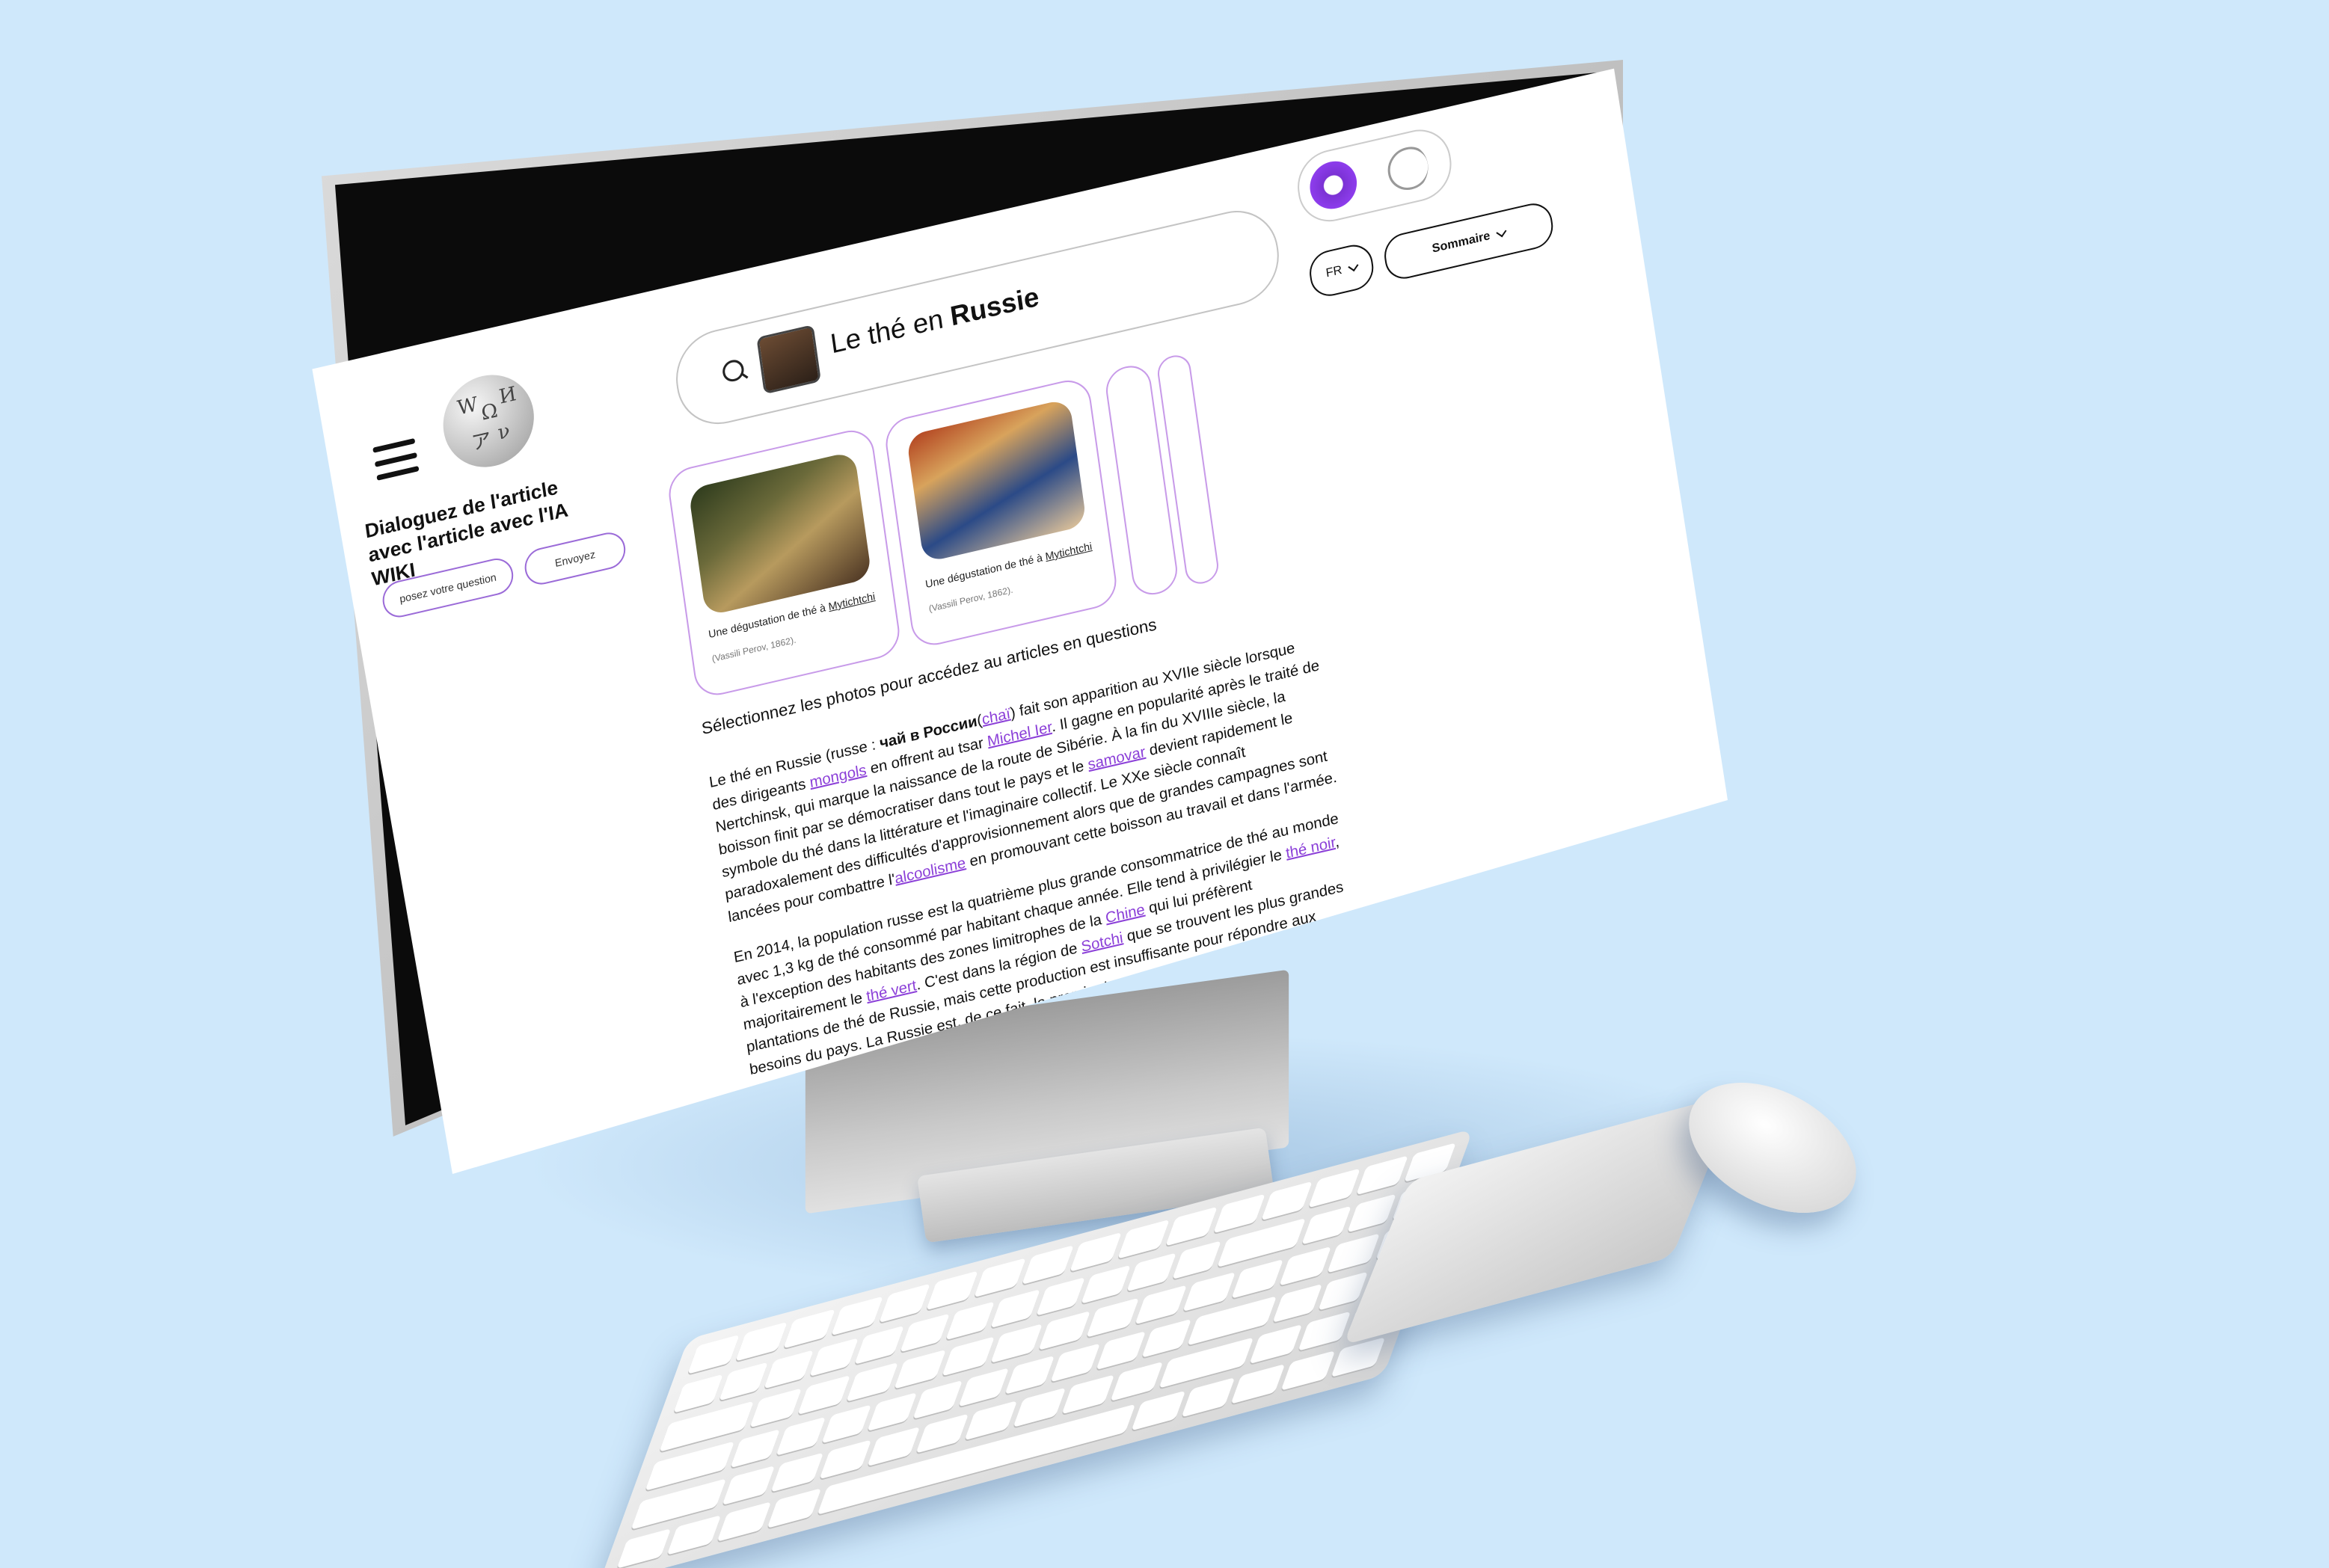 This screenshot has width=2329, height=1568. What do you see at coordinates (1341, 271) in the screenshot?
I see `language-selector: FR` at bounding box center [1341, 271].